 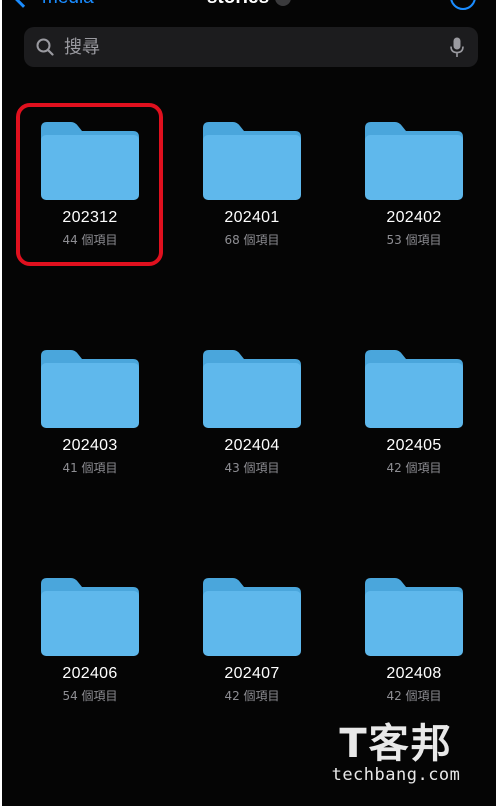 I want to click on folder-name: 202401, so click(x=252, y=217).